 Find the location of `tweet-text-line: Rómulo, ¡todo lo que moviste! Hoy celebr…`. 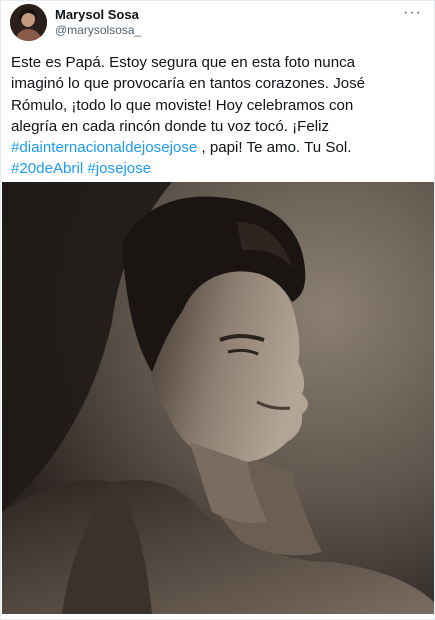

tweet-text-line: Rómulo, ¡todo lo que moviste! Hoy celebr… is located at coordinates (182, 105).